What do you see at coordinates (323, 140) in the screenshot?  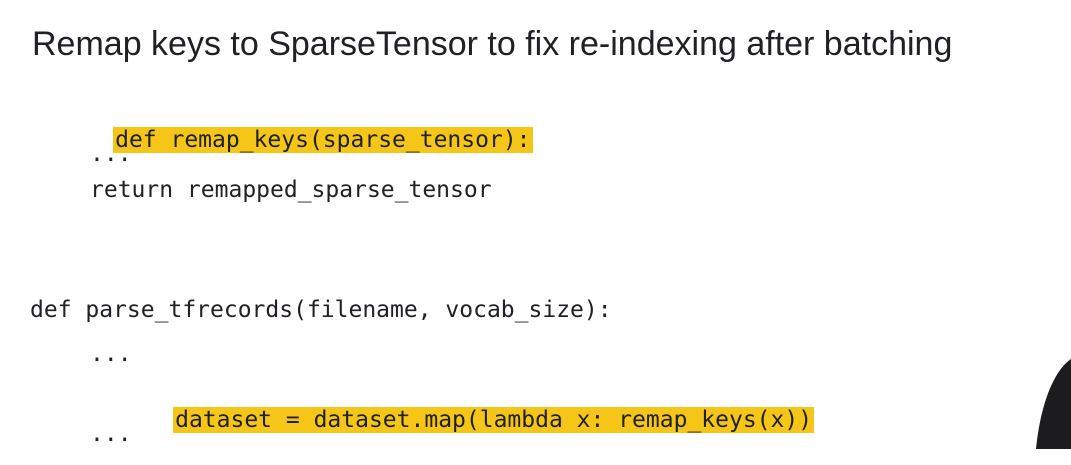 I see `highlighted-code: def remap_keys(sparse_tensor):` at bounding box center [323, 140].